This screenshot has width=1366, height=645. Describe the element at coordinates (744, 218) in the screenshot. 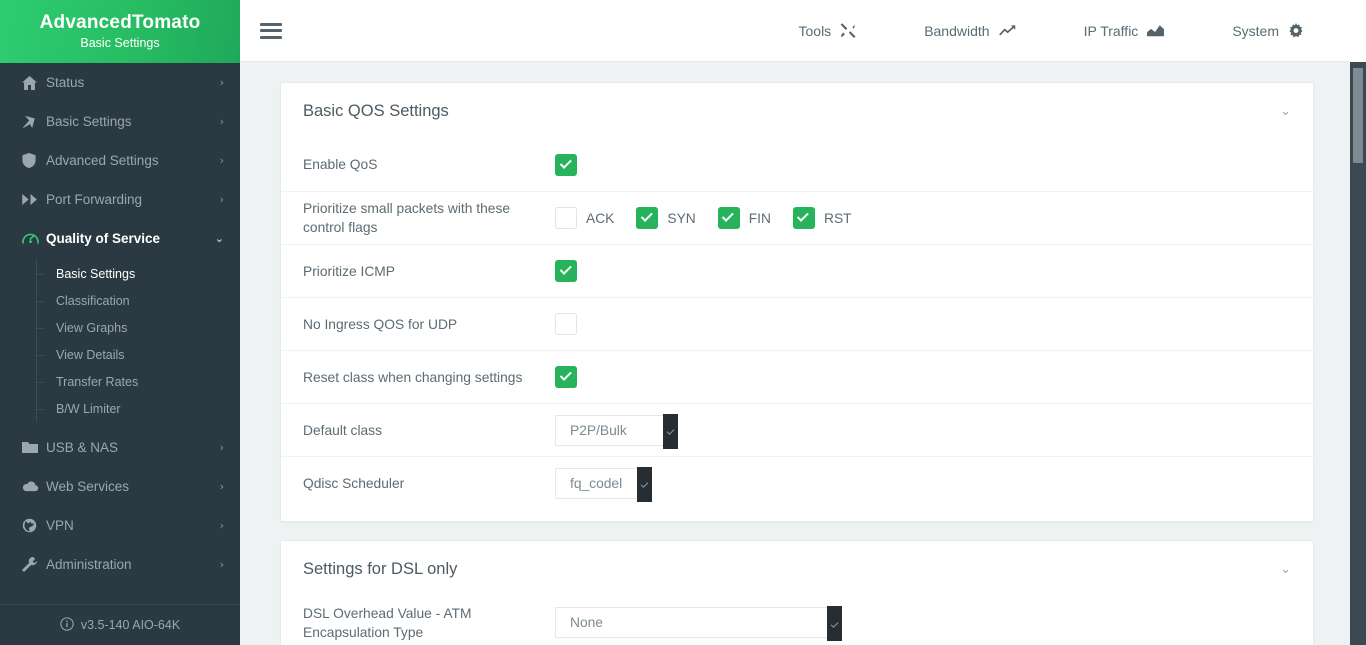

I see `flag-fin: FIN` at that location.